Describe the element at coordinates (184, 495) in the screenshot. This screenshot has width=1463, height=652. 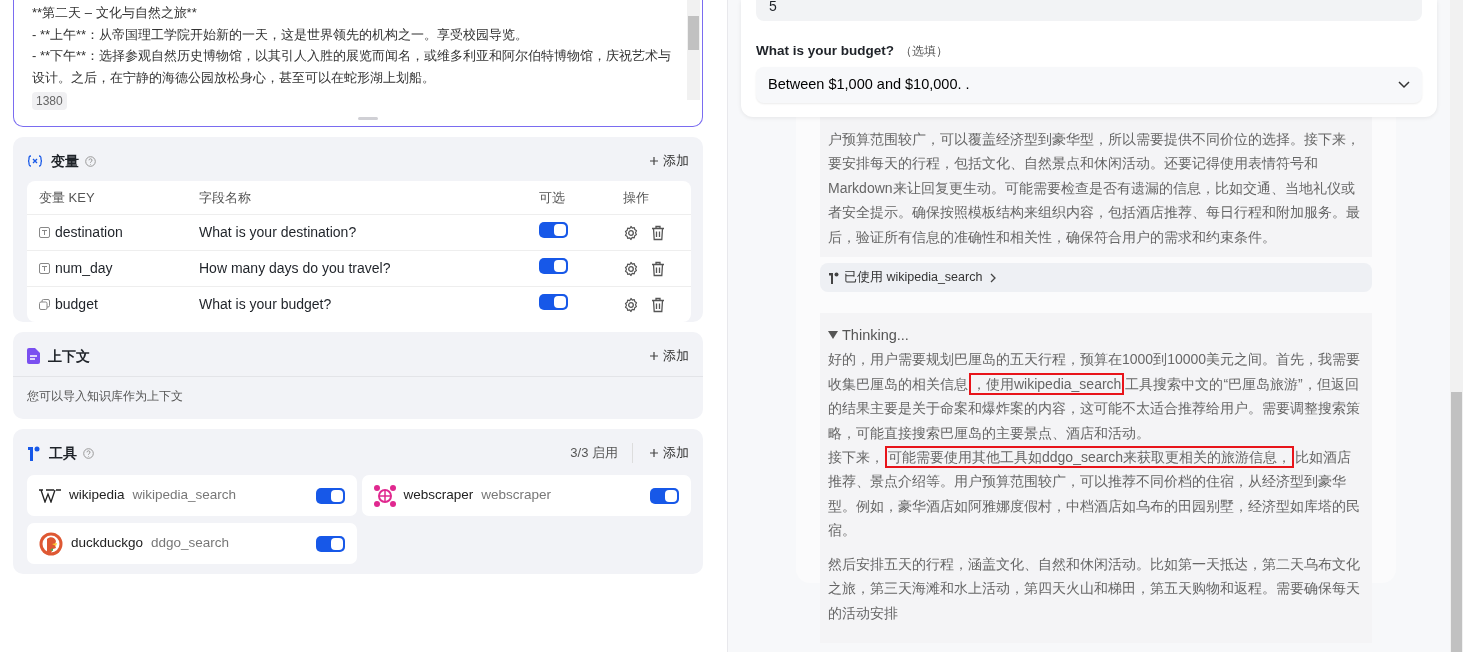
I see `tool-id: wikipedia_search` at that location.